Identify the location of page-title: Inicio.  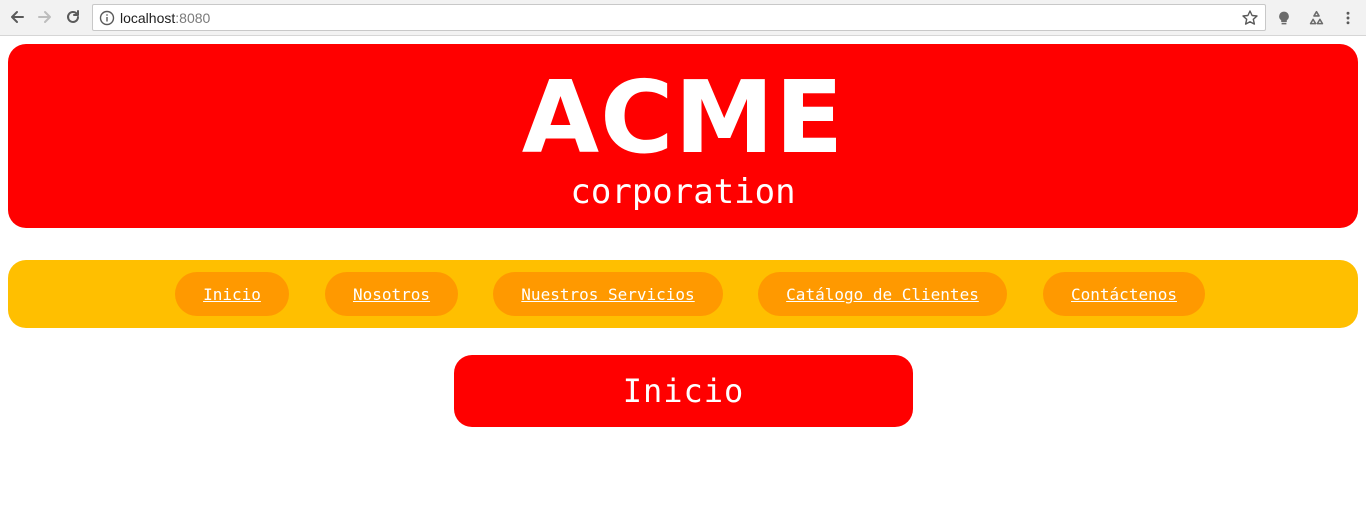
(683, 391).